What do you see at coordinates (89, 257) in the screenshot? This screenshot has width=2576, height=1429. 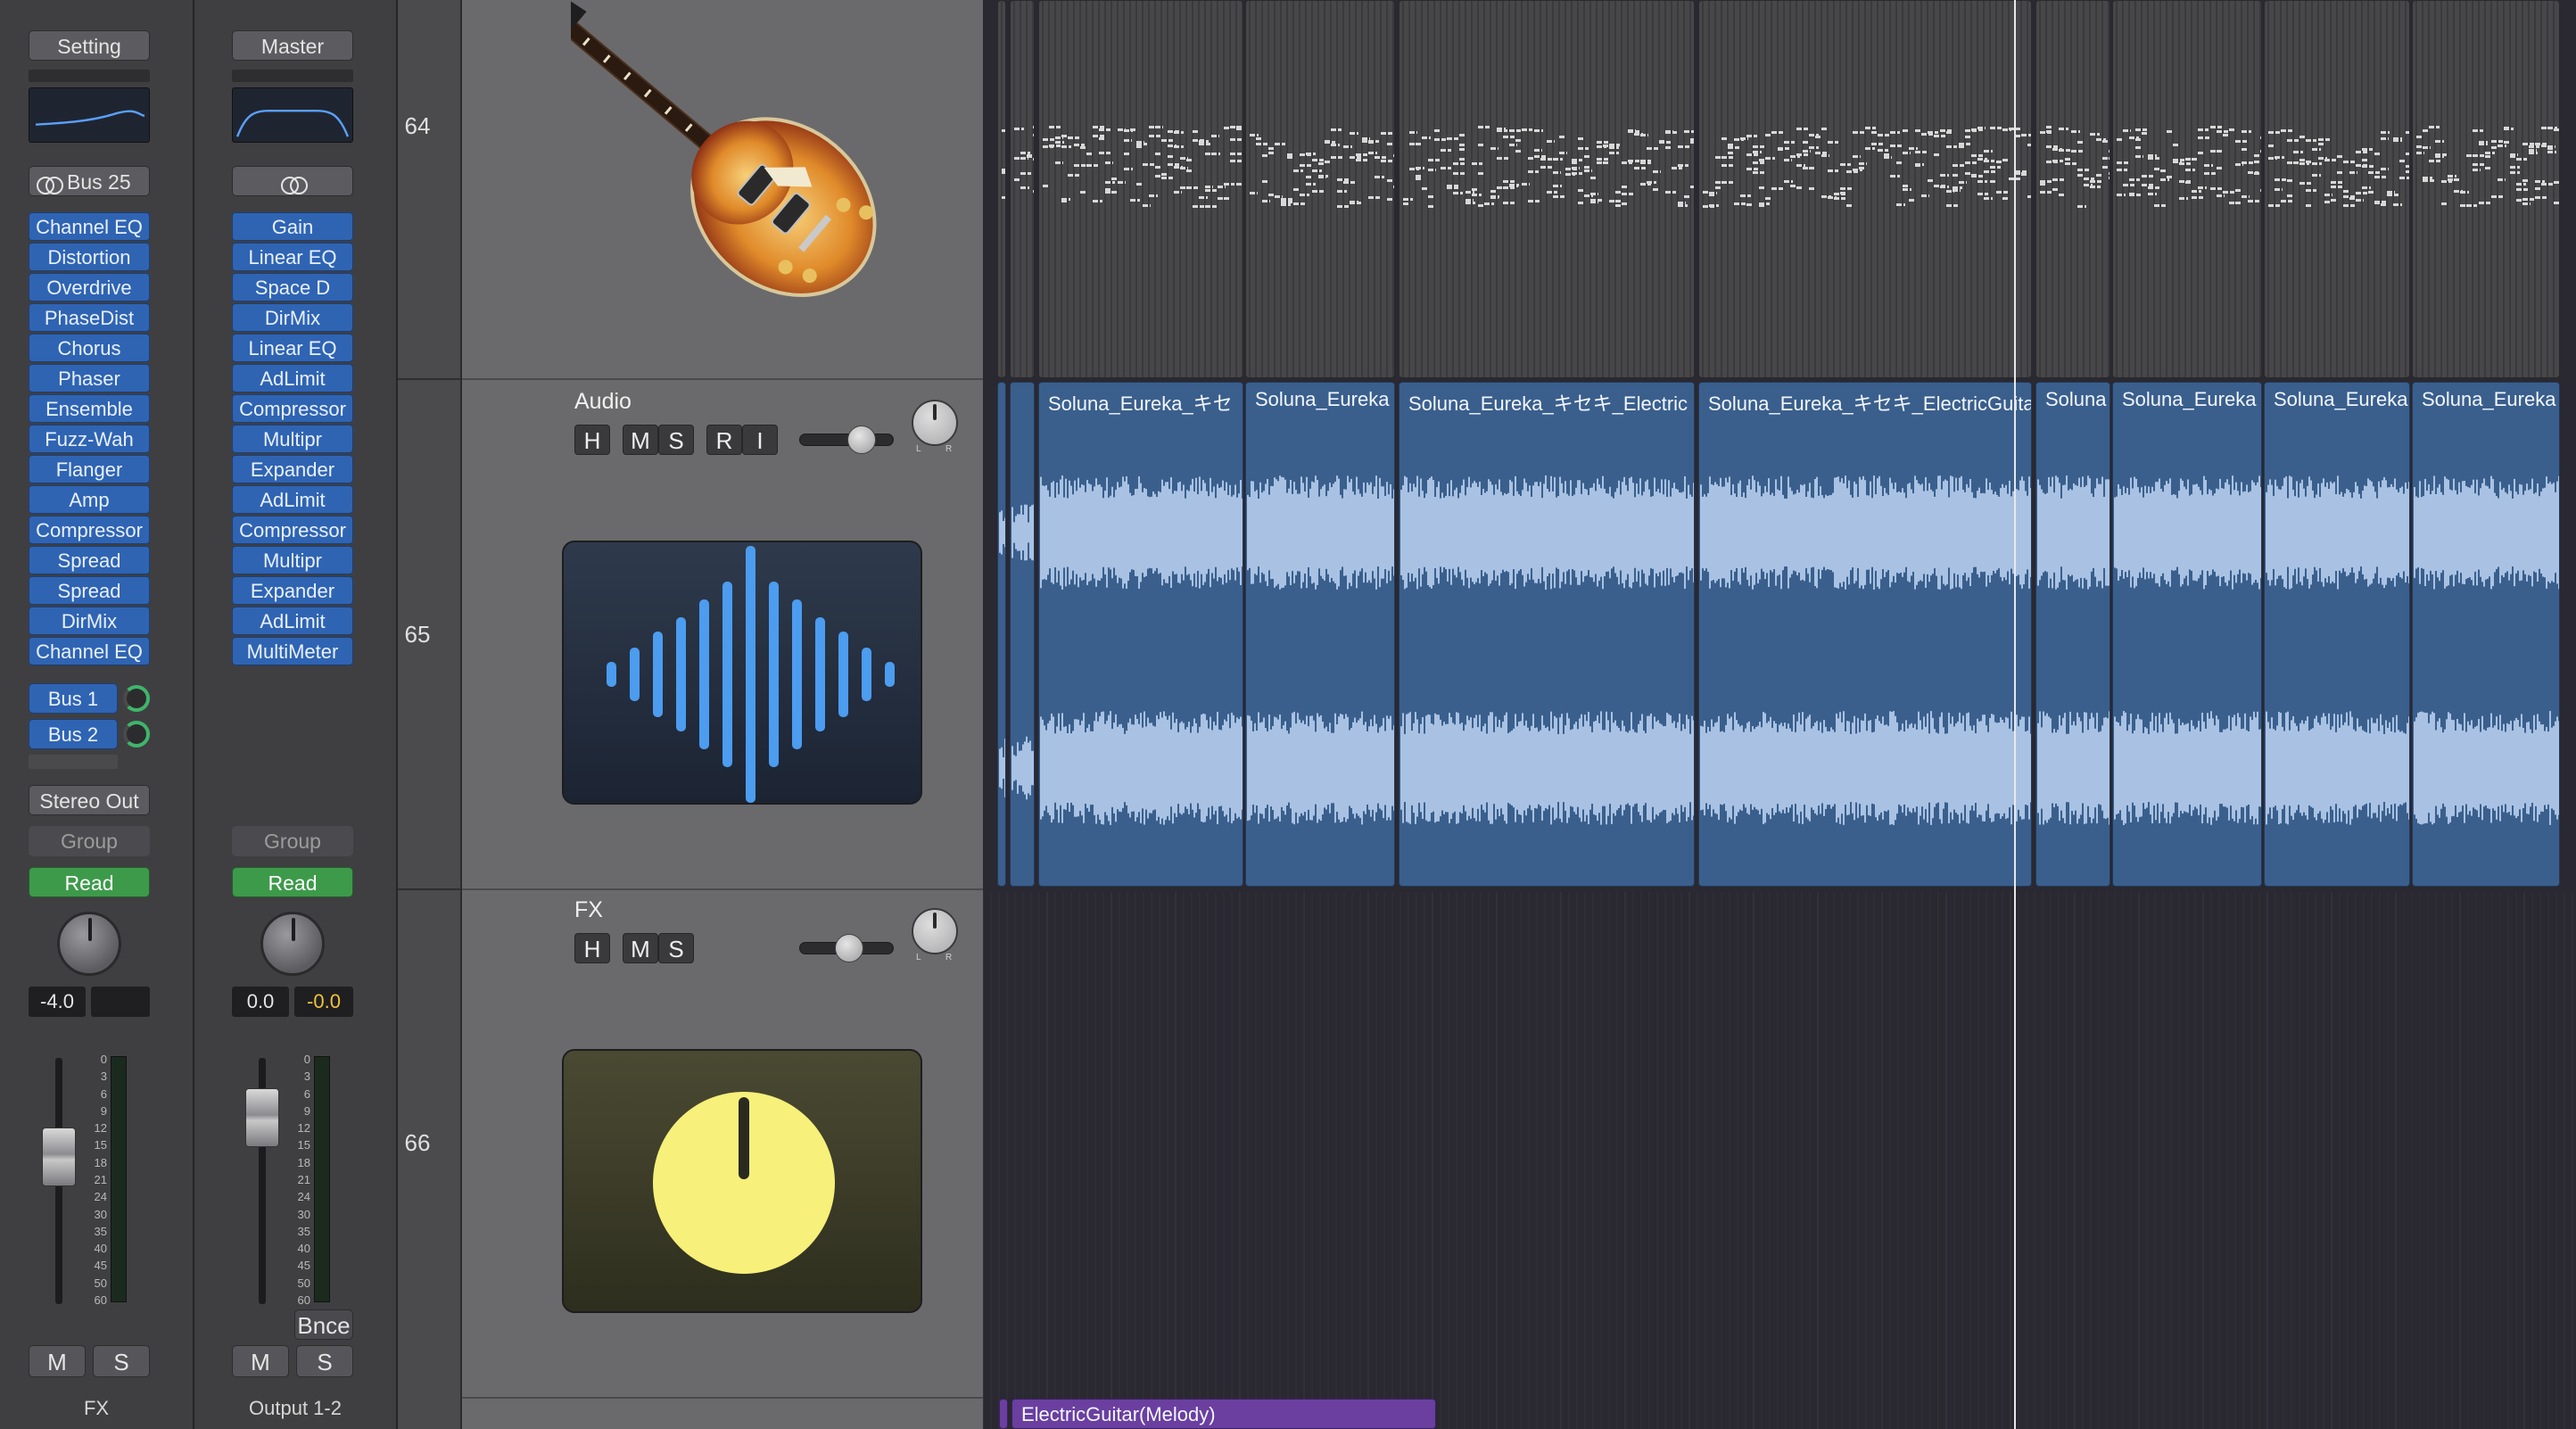 I see `plugin-slot: Distortion` at bounding box center [89, 257].